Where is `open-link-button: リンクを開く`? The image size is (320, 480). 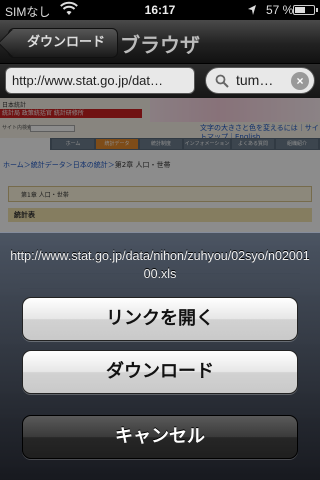 open-link-button: リンクを開く is located at coordinates (160, 319).